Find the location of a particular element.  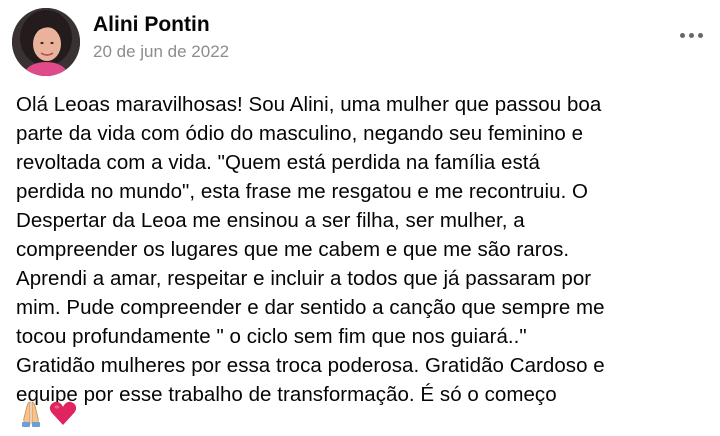

avatar-photo is located at coordinates (46, 42).